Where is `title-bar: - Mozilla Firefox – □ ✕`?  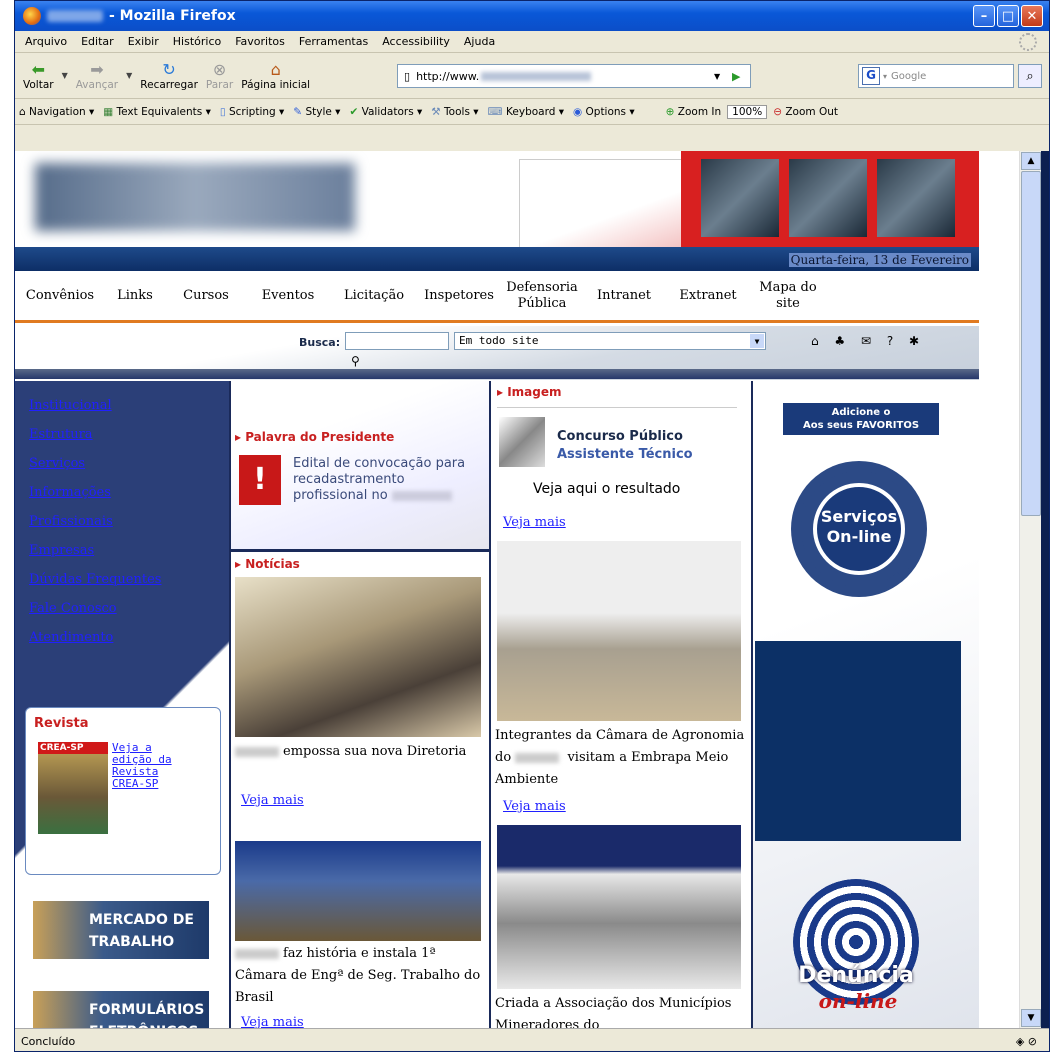
title-bar: - Mozilla Firefox – □ ✕ is located at coordinates (532, 16).